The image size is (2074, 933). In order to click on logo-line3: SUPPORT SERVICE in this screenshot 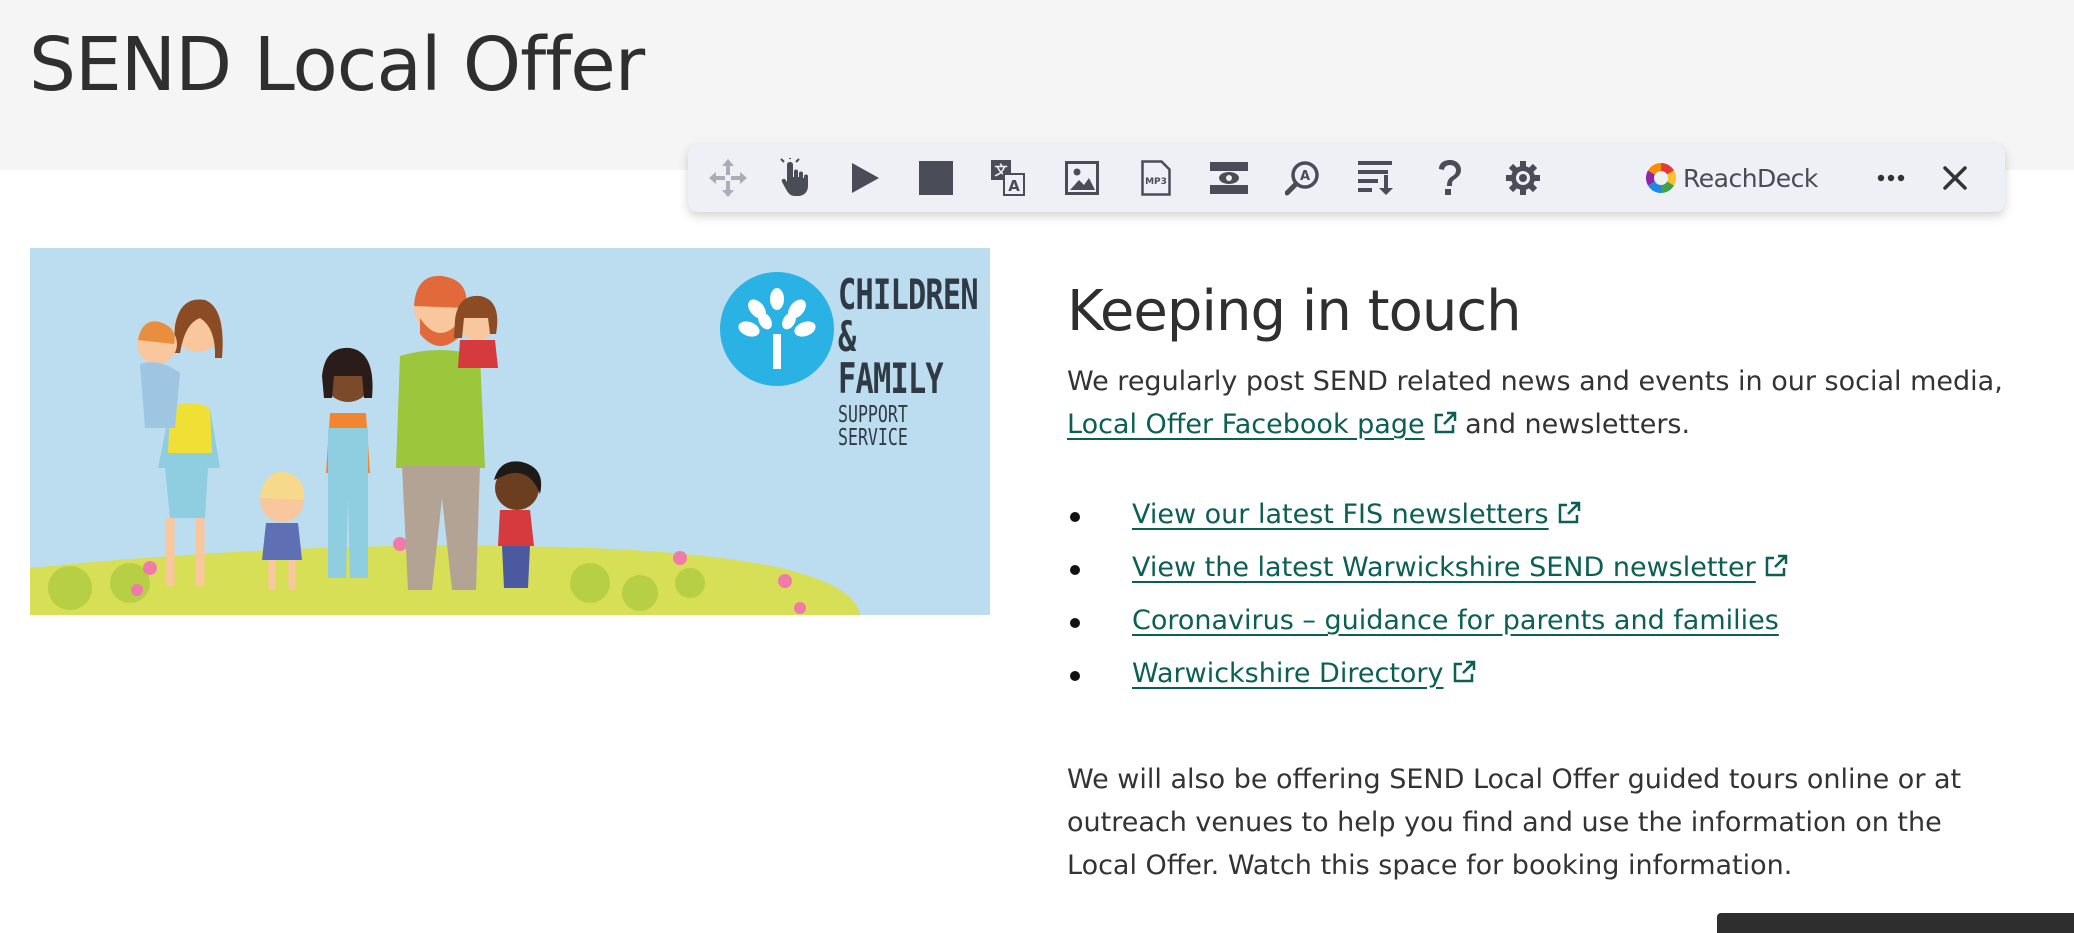, I will do `click(873, 426)`.